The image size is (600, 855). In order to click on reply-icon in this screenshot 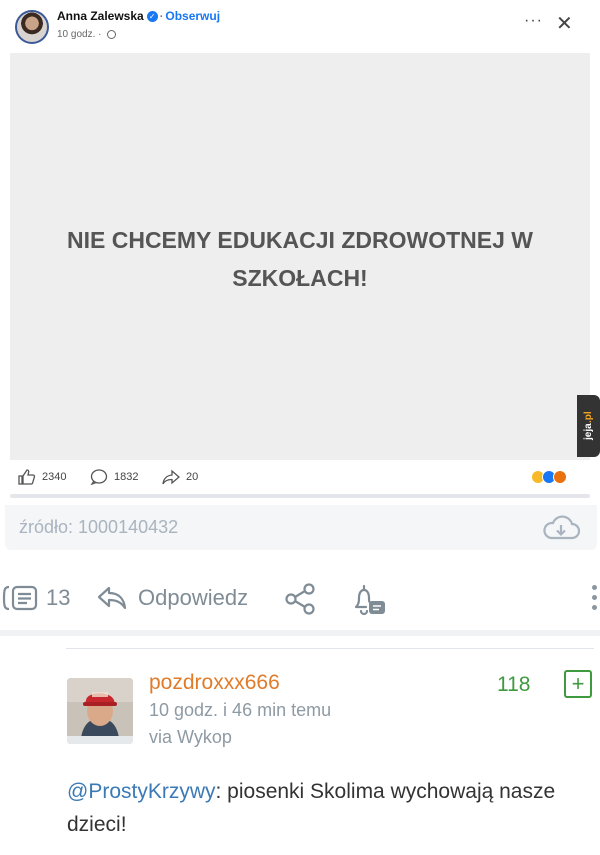, I will do `click(112, 598)`.